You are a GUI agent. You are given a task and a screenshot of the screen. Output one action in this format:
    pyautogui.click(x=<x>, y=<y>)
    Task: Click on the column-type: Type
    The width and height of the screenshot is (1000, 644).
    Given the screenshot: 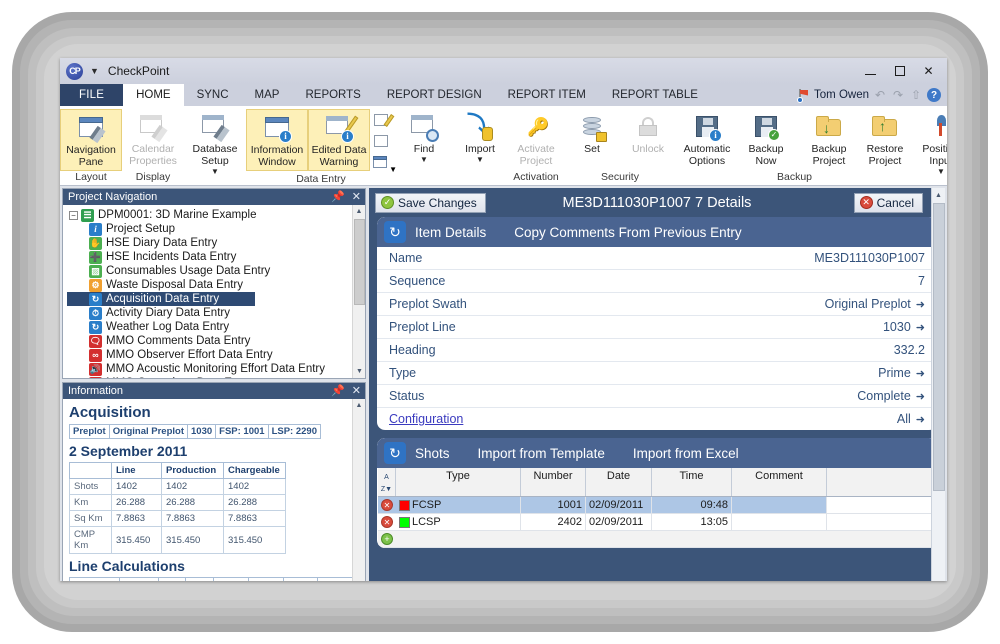 What is the action you would take?
    pyautogui.click(x=458, y=482)
    